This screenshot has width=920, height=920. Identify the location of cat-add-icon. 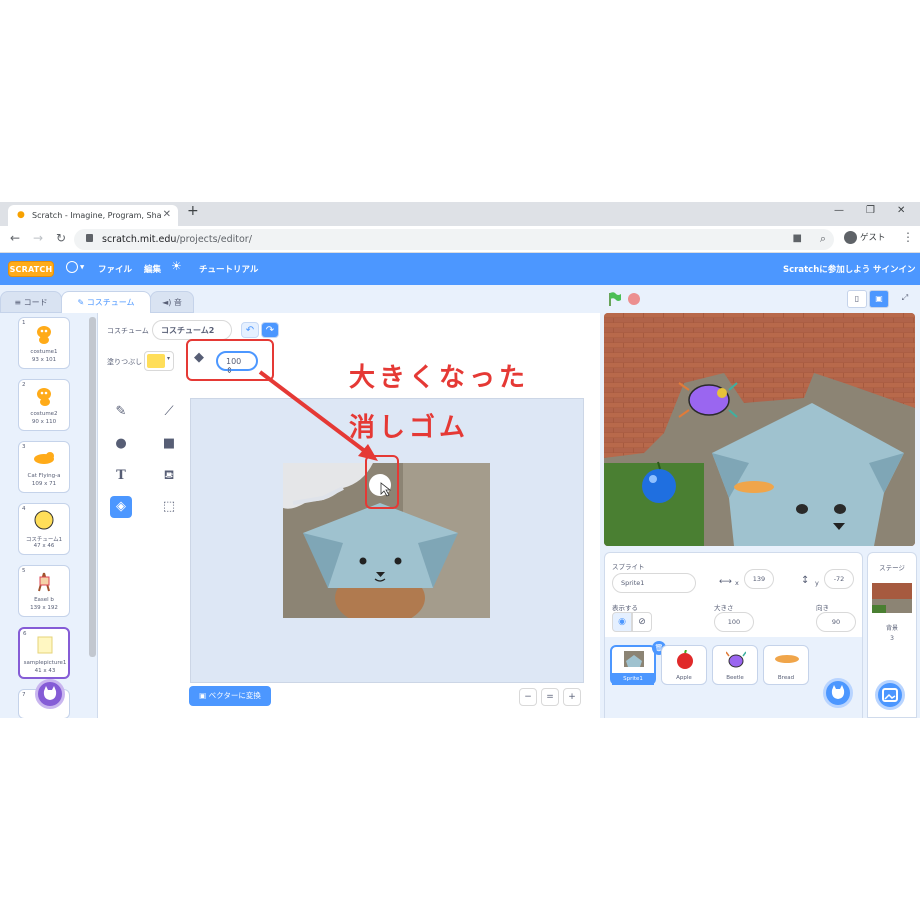
(838, 692).